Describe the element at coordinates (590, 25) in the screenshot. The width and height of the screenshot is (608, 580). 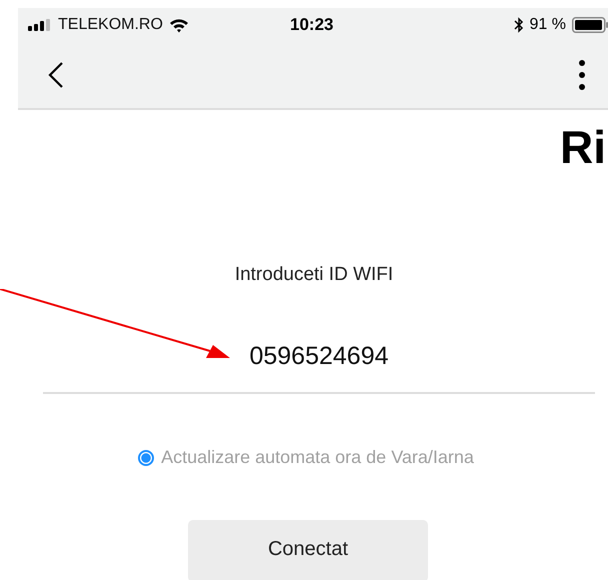
I see `battery-icon` at that location.